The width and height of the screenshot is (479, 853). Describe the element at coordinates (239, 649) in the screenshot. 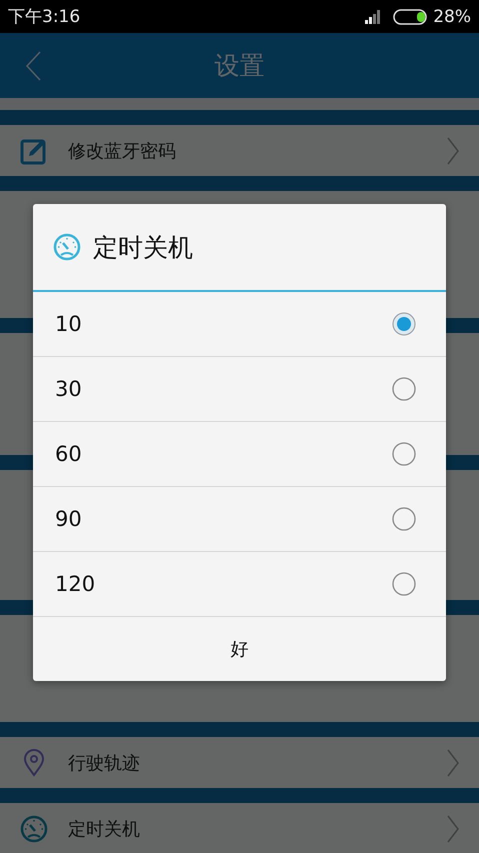

I see `ok-button: 好` at that location.